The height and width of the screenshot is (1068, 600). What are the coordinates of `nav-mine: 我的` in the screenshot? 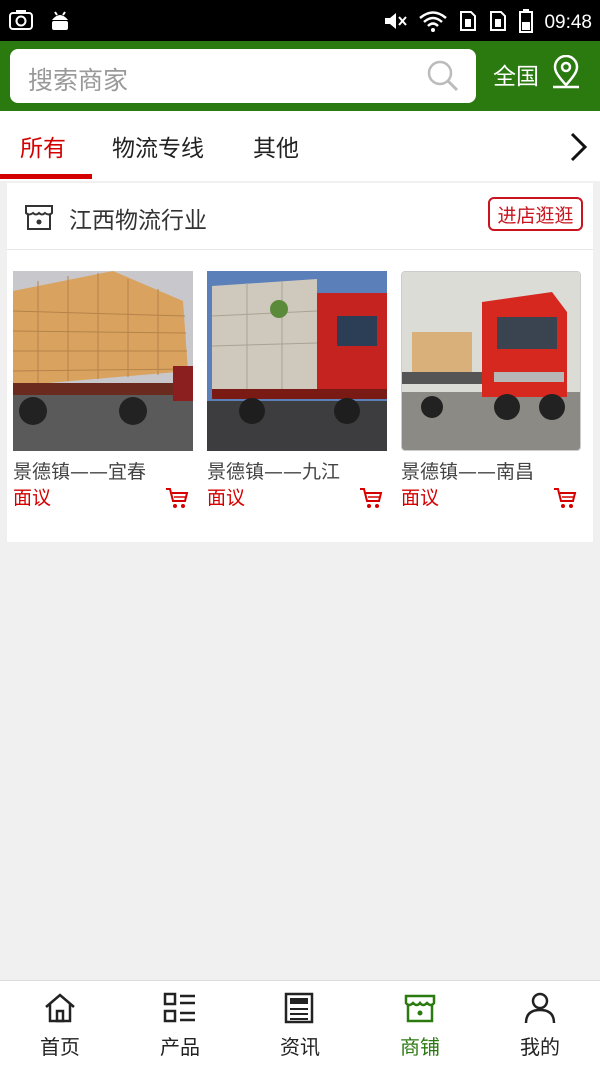 It's located at (540, 1024).